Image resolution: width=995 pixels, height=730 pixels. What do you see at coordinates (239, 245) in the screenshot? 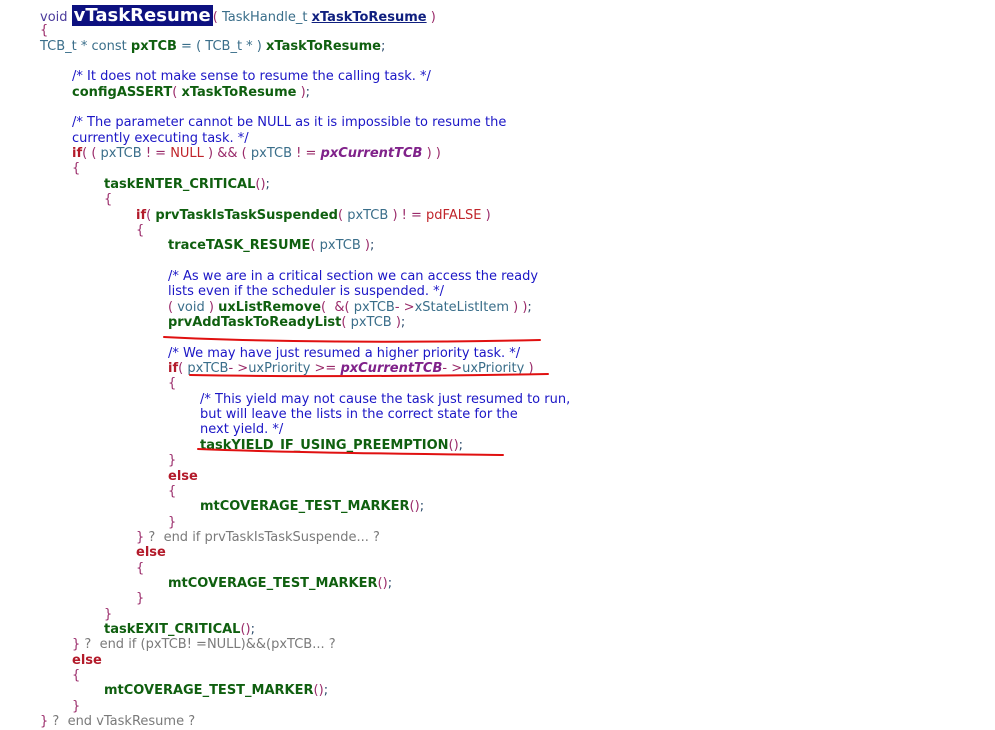
I see `code-token-bold: traceTASK_RESUME` at bounding box center [239, 245].